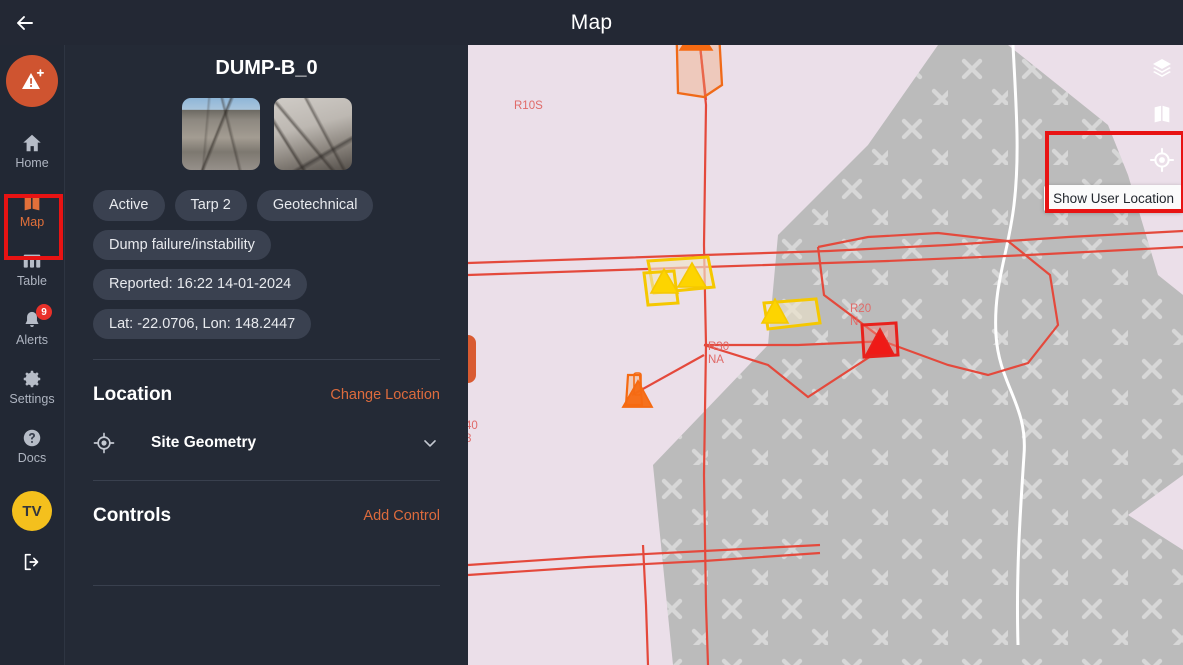 This screenshot has width=1183, height=665. I want to click on chip-reported: Reported: 16:22 14-01-2024, so click(200, 284).